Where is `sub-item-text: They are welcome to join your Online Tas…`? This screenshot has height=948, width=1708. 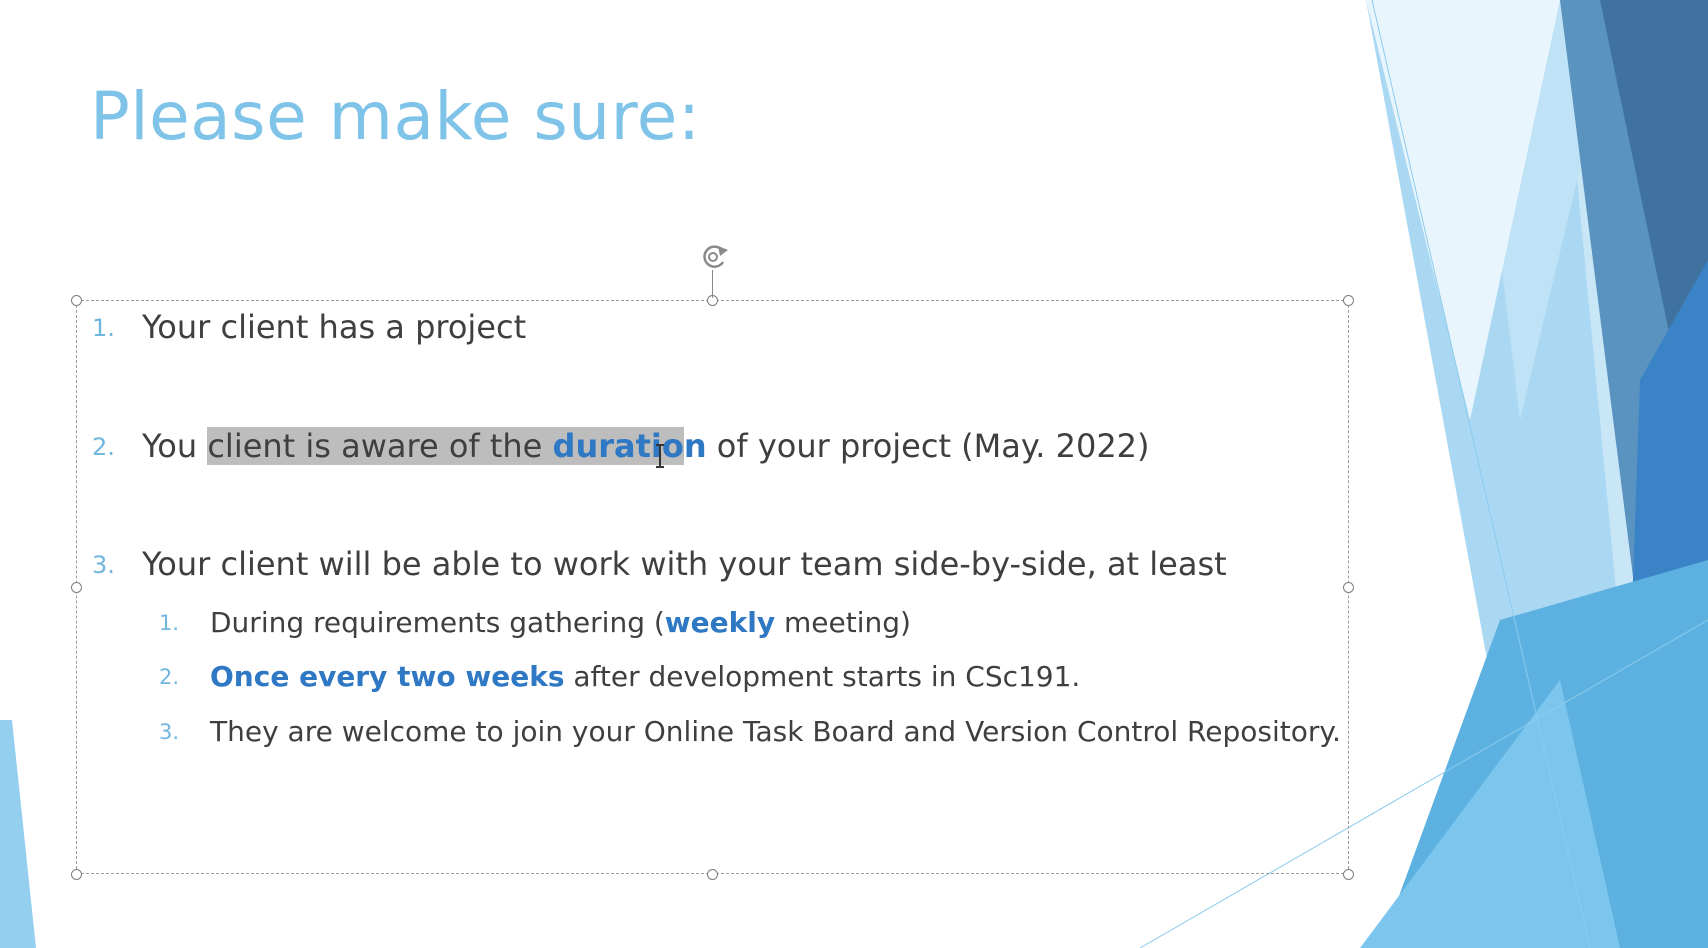
sub-item-text: They are welcome to join your Online Tas… is located at coordinates (775, 731).